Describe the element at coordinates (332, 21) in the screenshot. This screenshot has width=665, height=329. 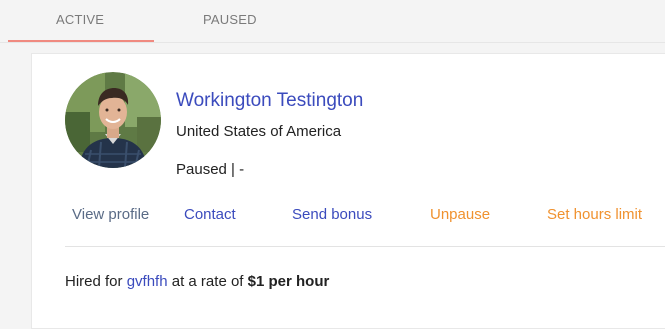
I see `status-tabs: ACTIVE PAUSED` at that location.